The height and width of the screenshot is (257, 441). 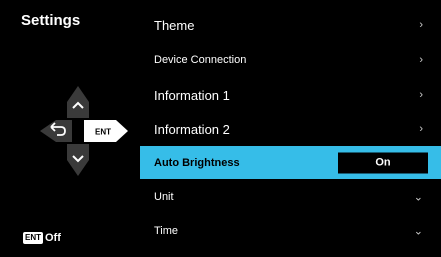 What do you see at coordinates (290, 162) in the screenshot?
I see `menu-item-auto-brightness: Auto Brightness On` at bounding box center [290, 162].